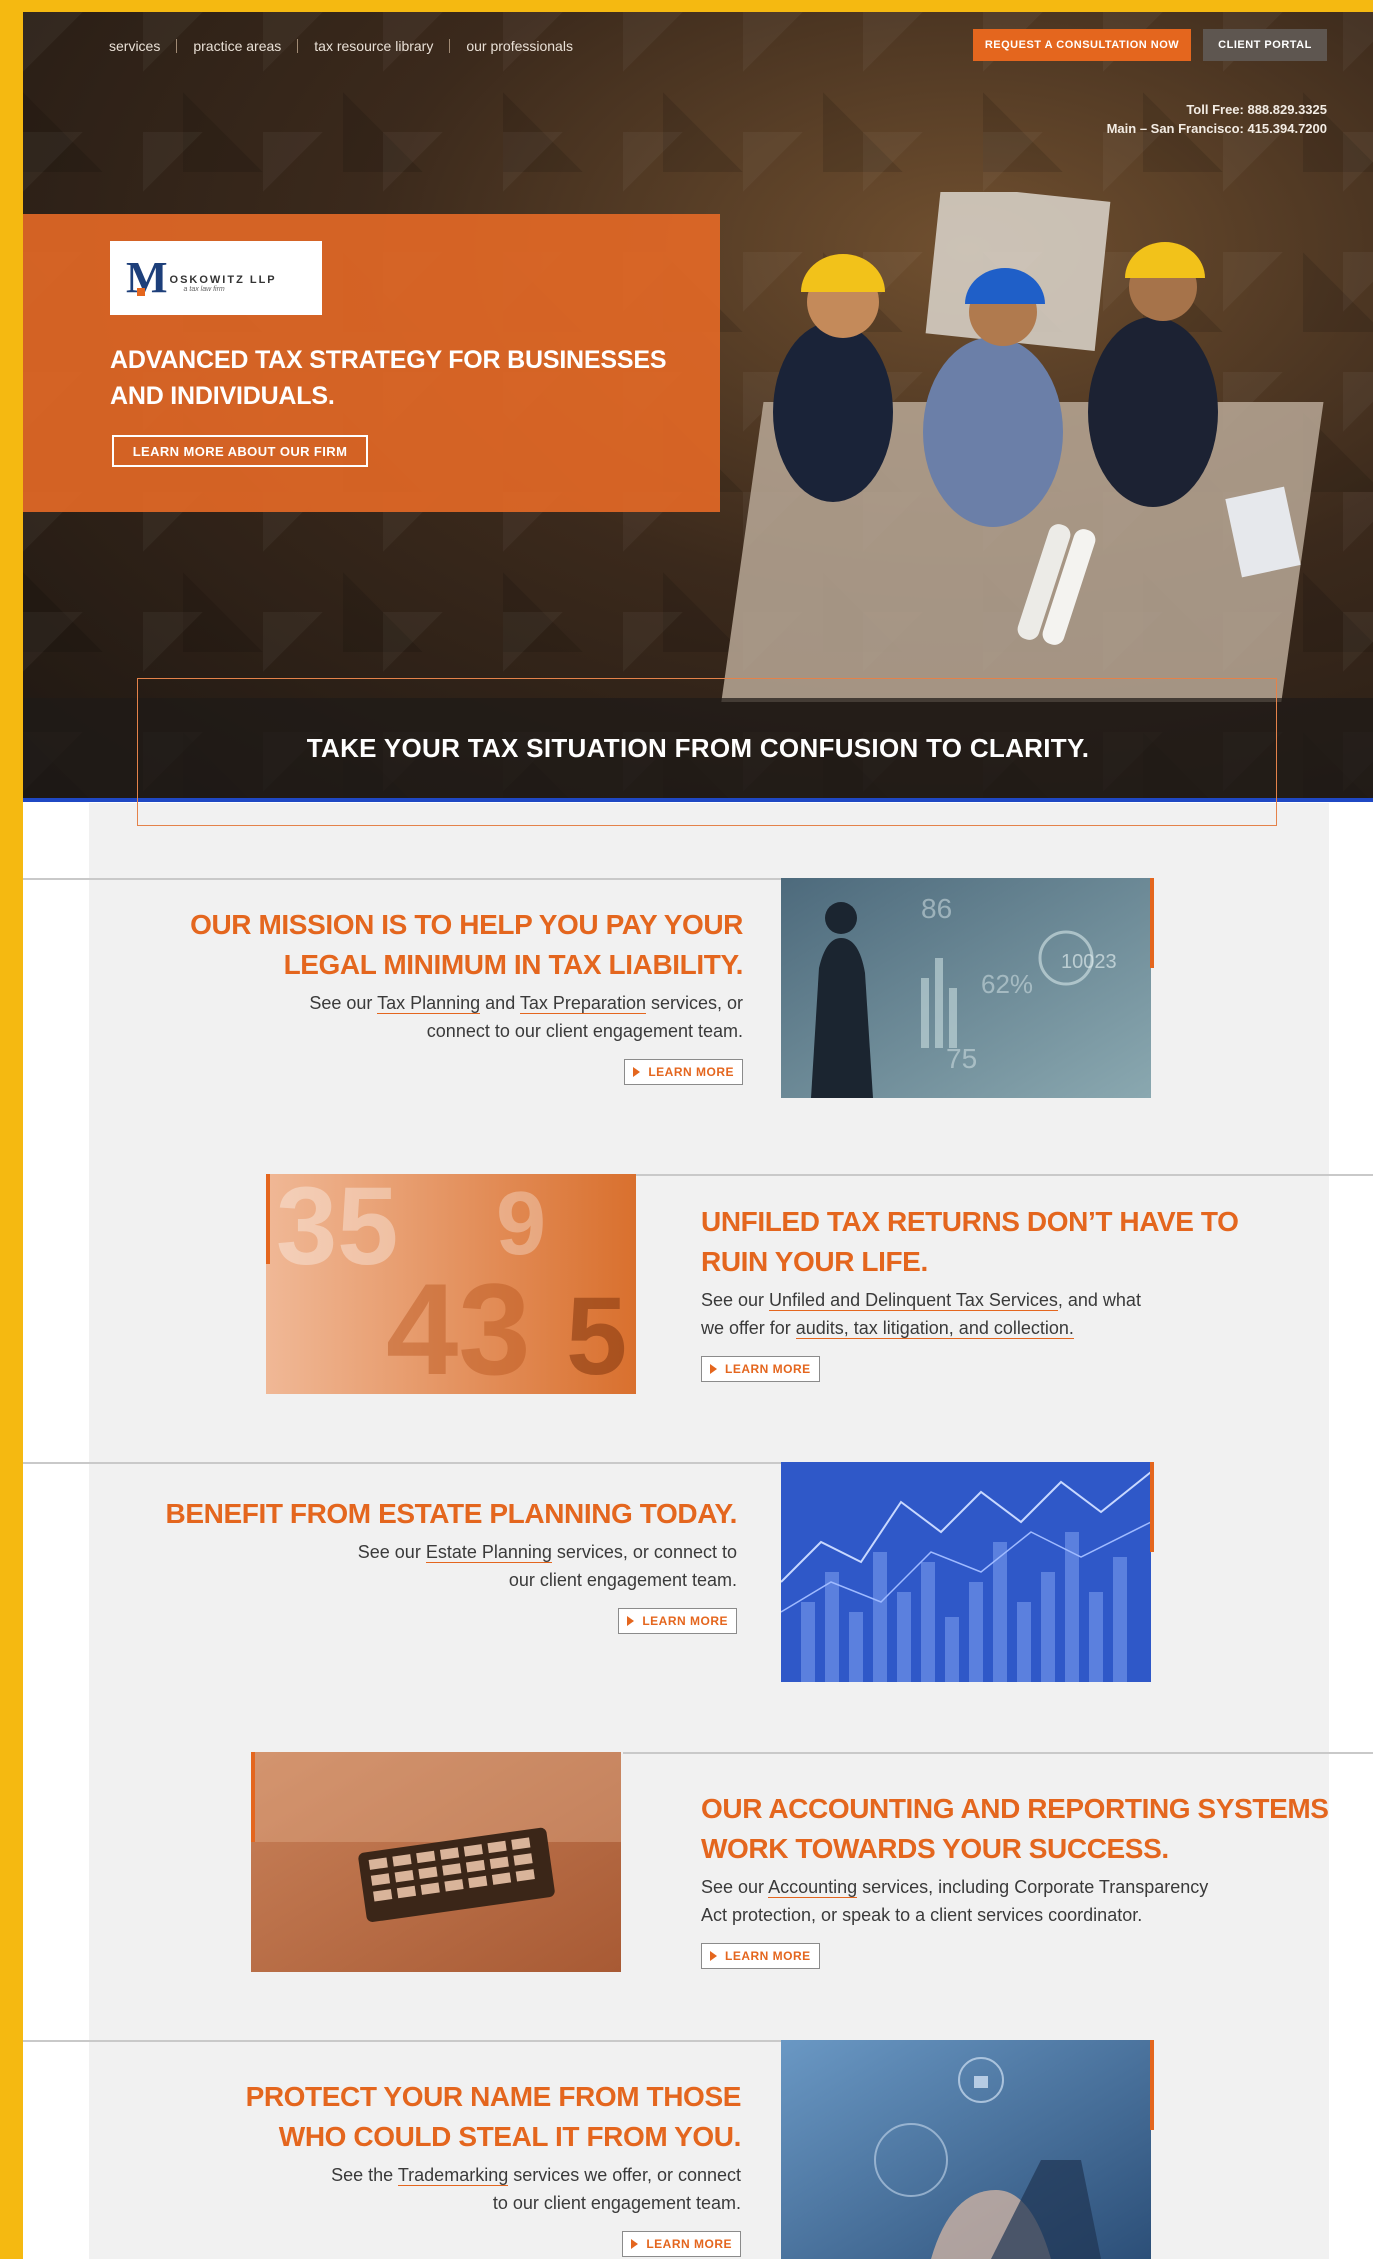  Describe the element at coordinates (1022, 447) in the screenshot. I see `hero-photo-construction-workers` at that location.